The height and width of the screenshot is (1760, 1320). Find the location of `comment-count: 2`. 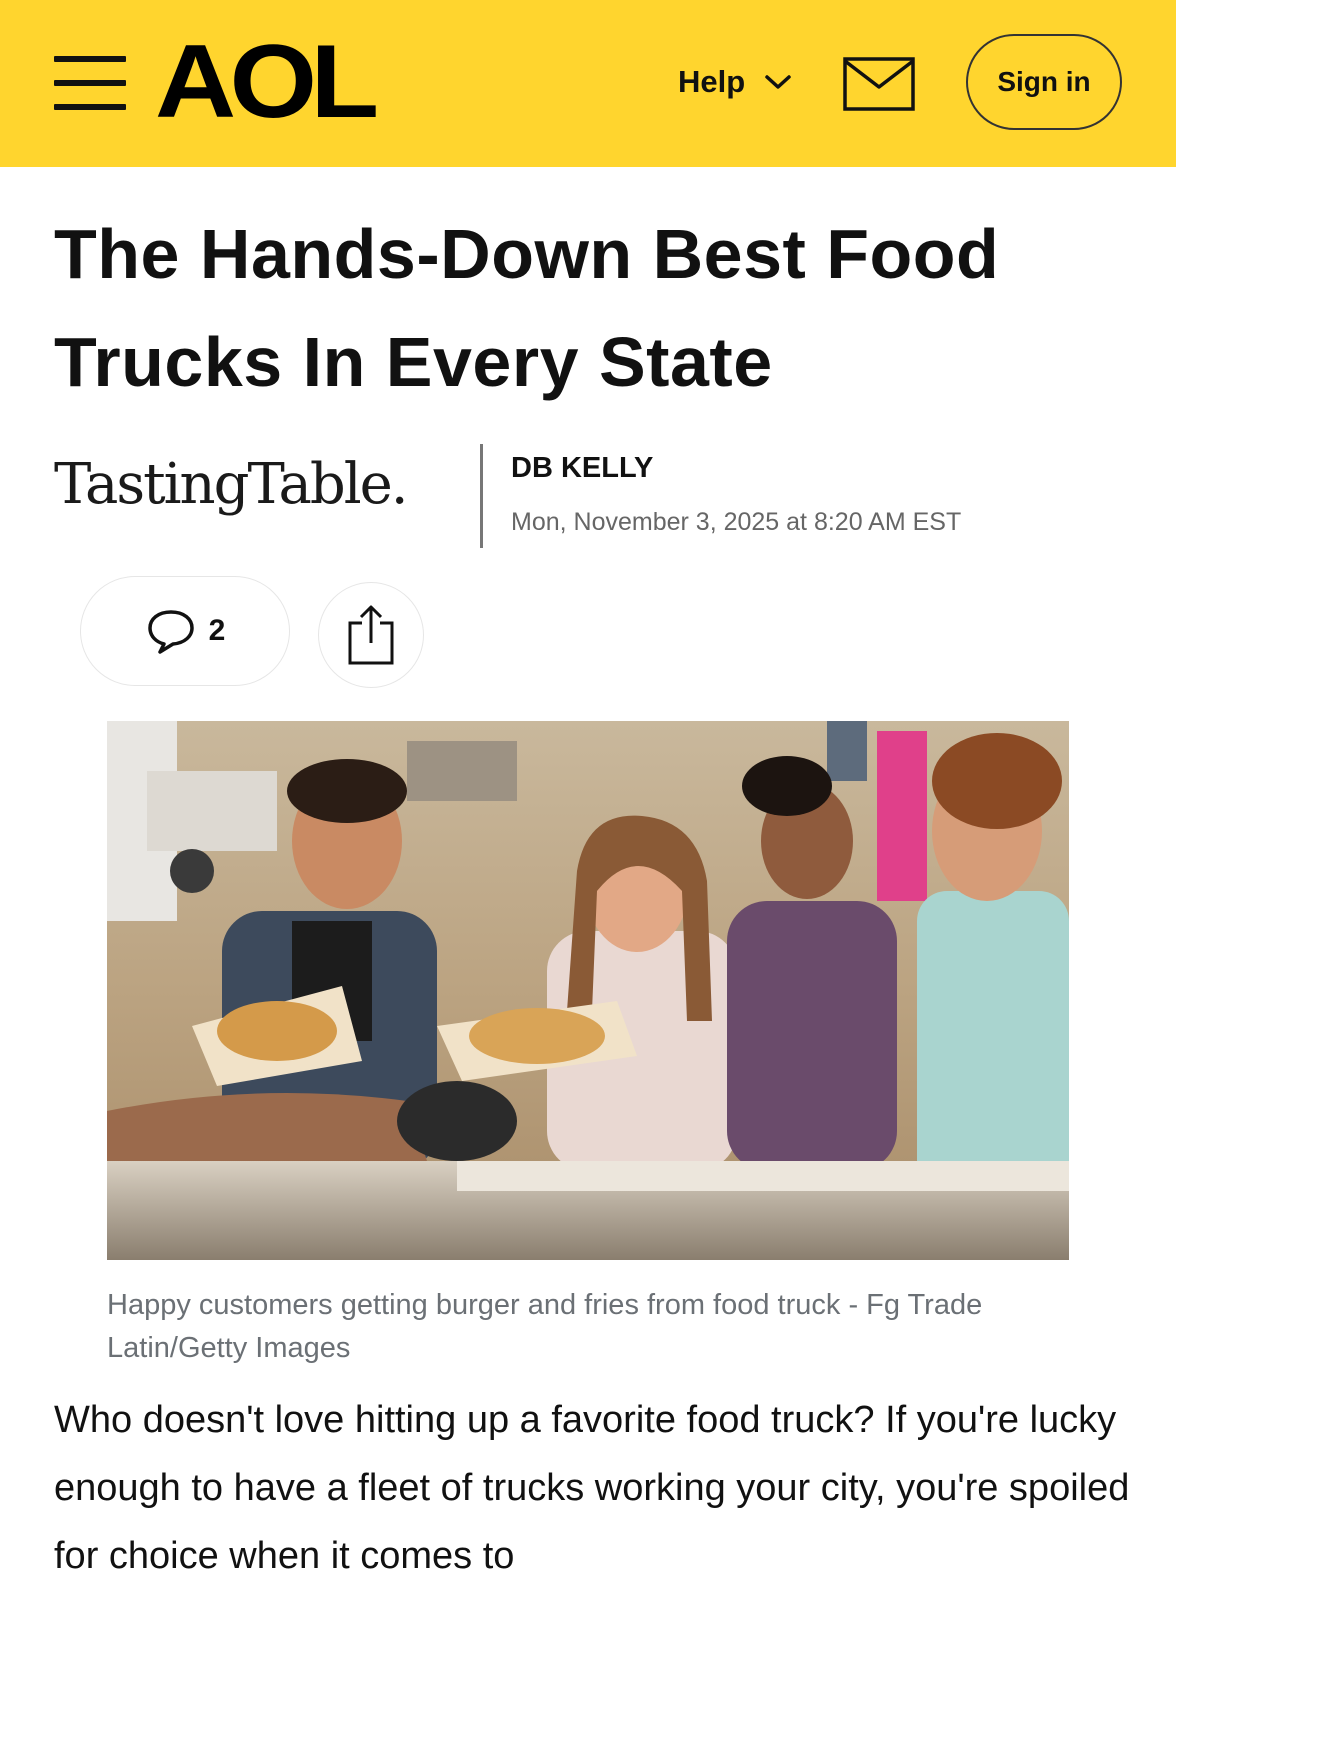

comment-count: 2 is located at coordinates (217, 630).